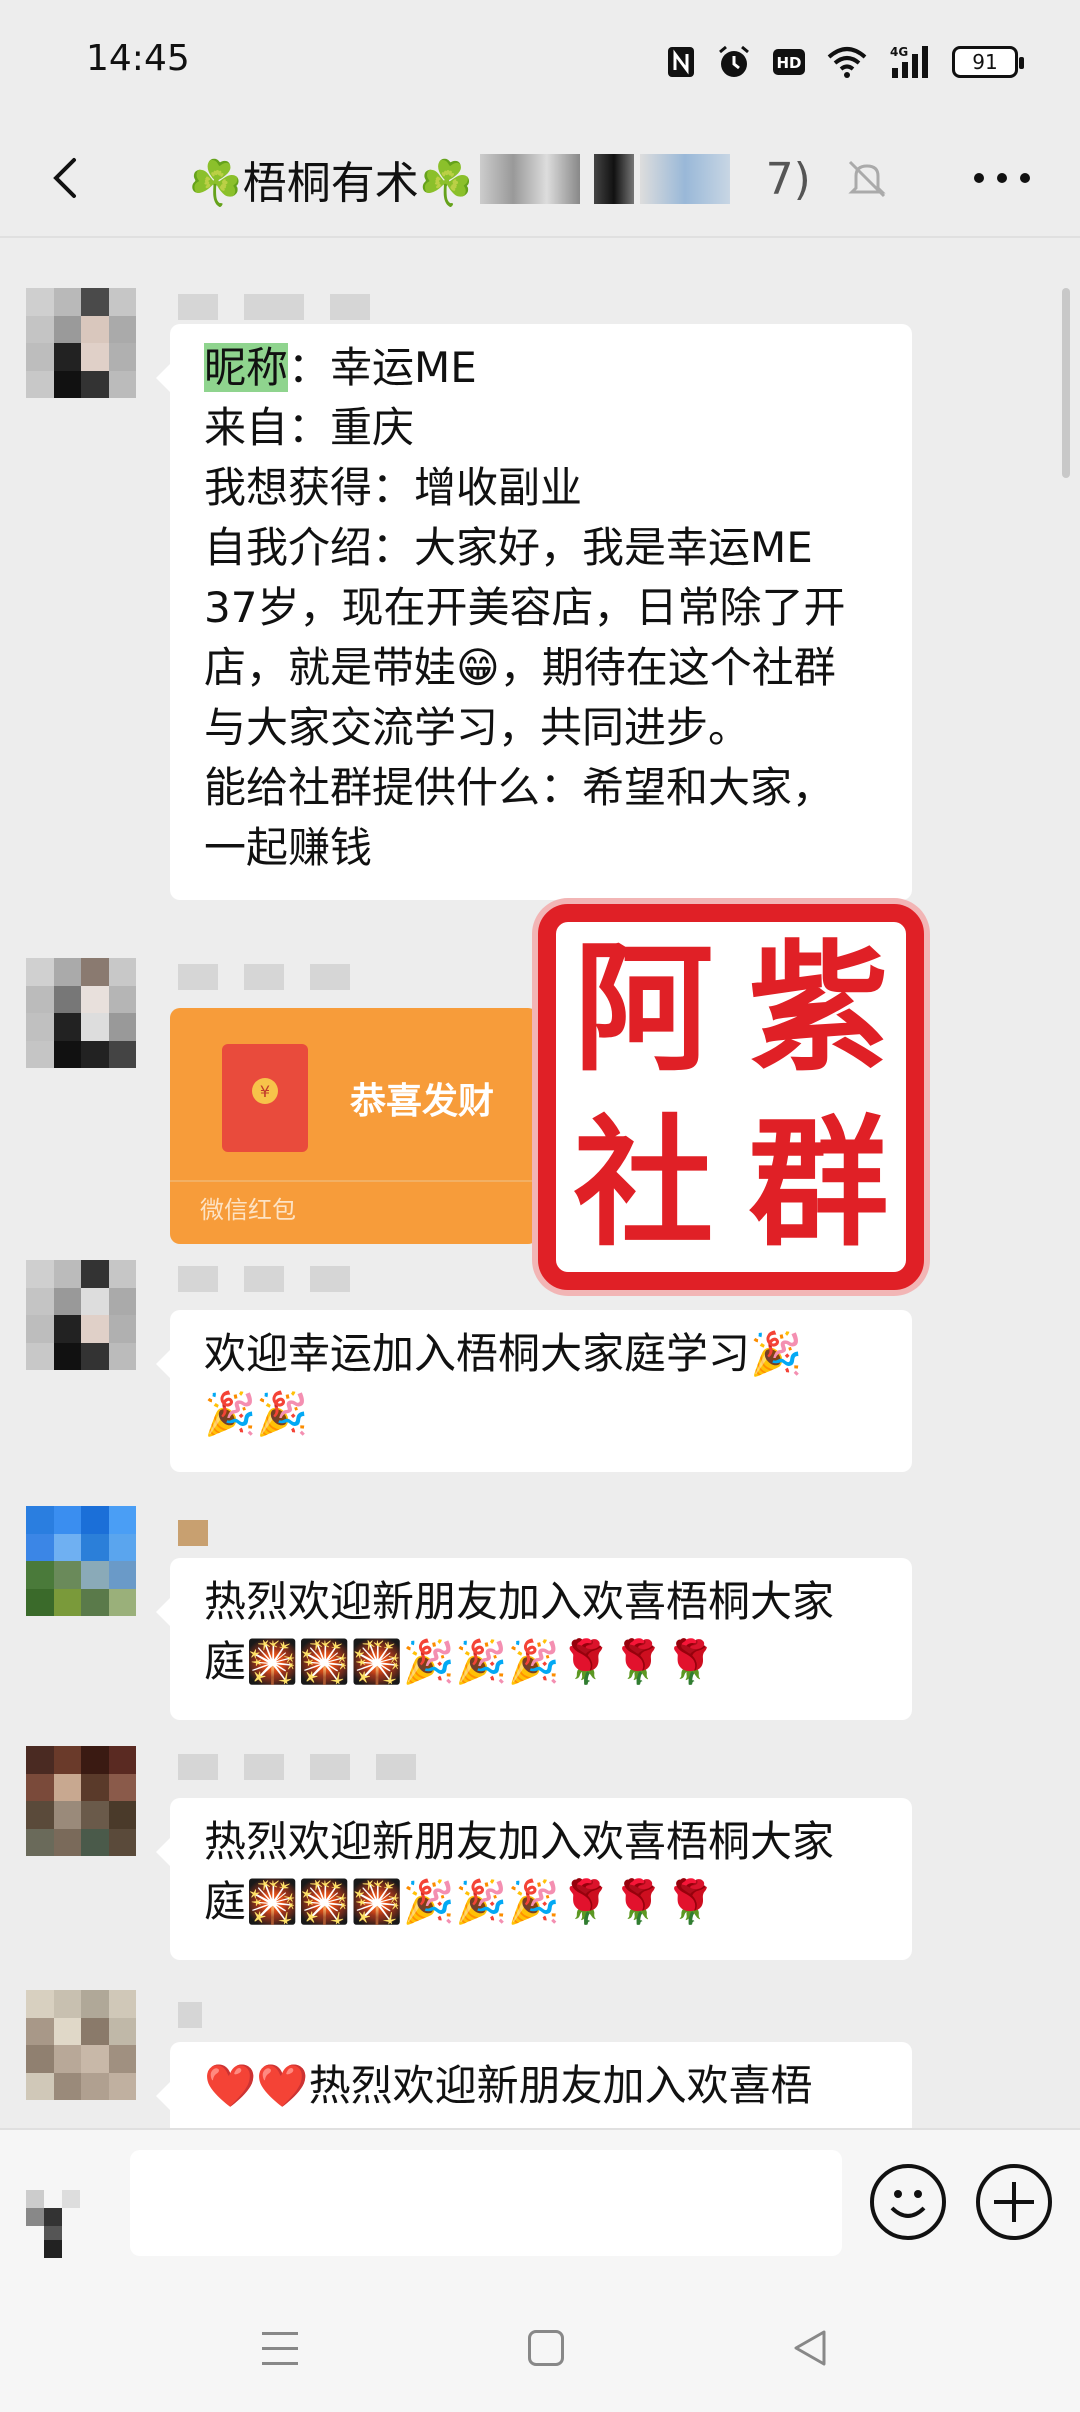 The image size is (1080, 2412). What do you see at coordinates (1014, 2202) in the screenshot?
I see `plus-icon` at bounding box center [1014, 2202].